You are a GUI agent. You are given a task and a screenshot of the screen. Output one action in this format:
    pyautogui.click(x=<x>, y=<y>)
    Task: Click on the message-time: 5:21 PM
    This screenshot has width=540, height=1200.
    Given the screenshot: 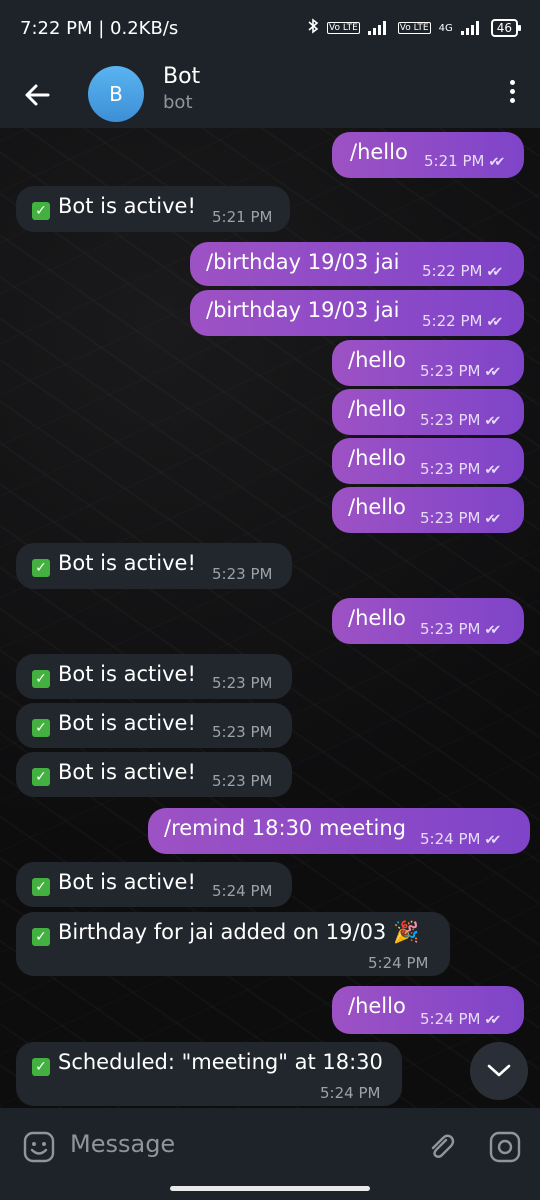 What is the action you would take?
    pyautogui.click(x=242, y=217)
    